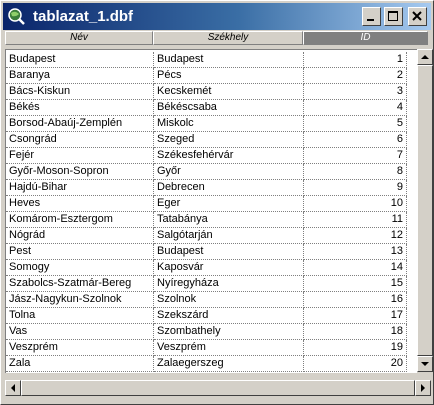 This screenshot has width=434, height=405. What do you see at coordinates (80, 172) in the screenshot?
I see `cell-nev: Győr-Moson-Sopron` at bounding box center [80, 172].